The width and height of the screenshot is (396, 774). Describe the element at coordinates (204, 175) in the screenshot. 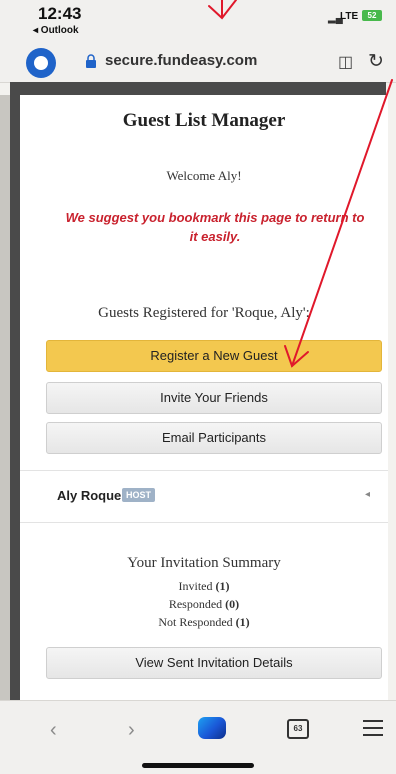

I see `welcome-text: Welcome Aly!` at that location.